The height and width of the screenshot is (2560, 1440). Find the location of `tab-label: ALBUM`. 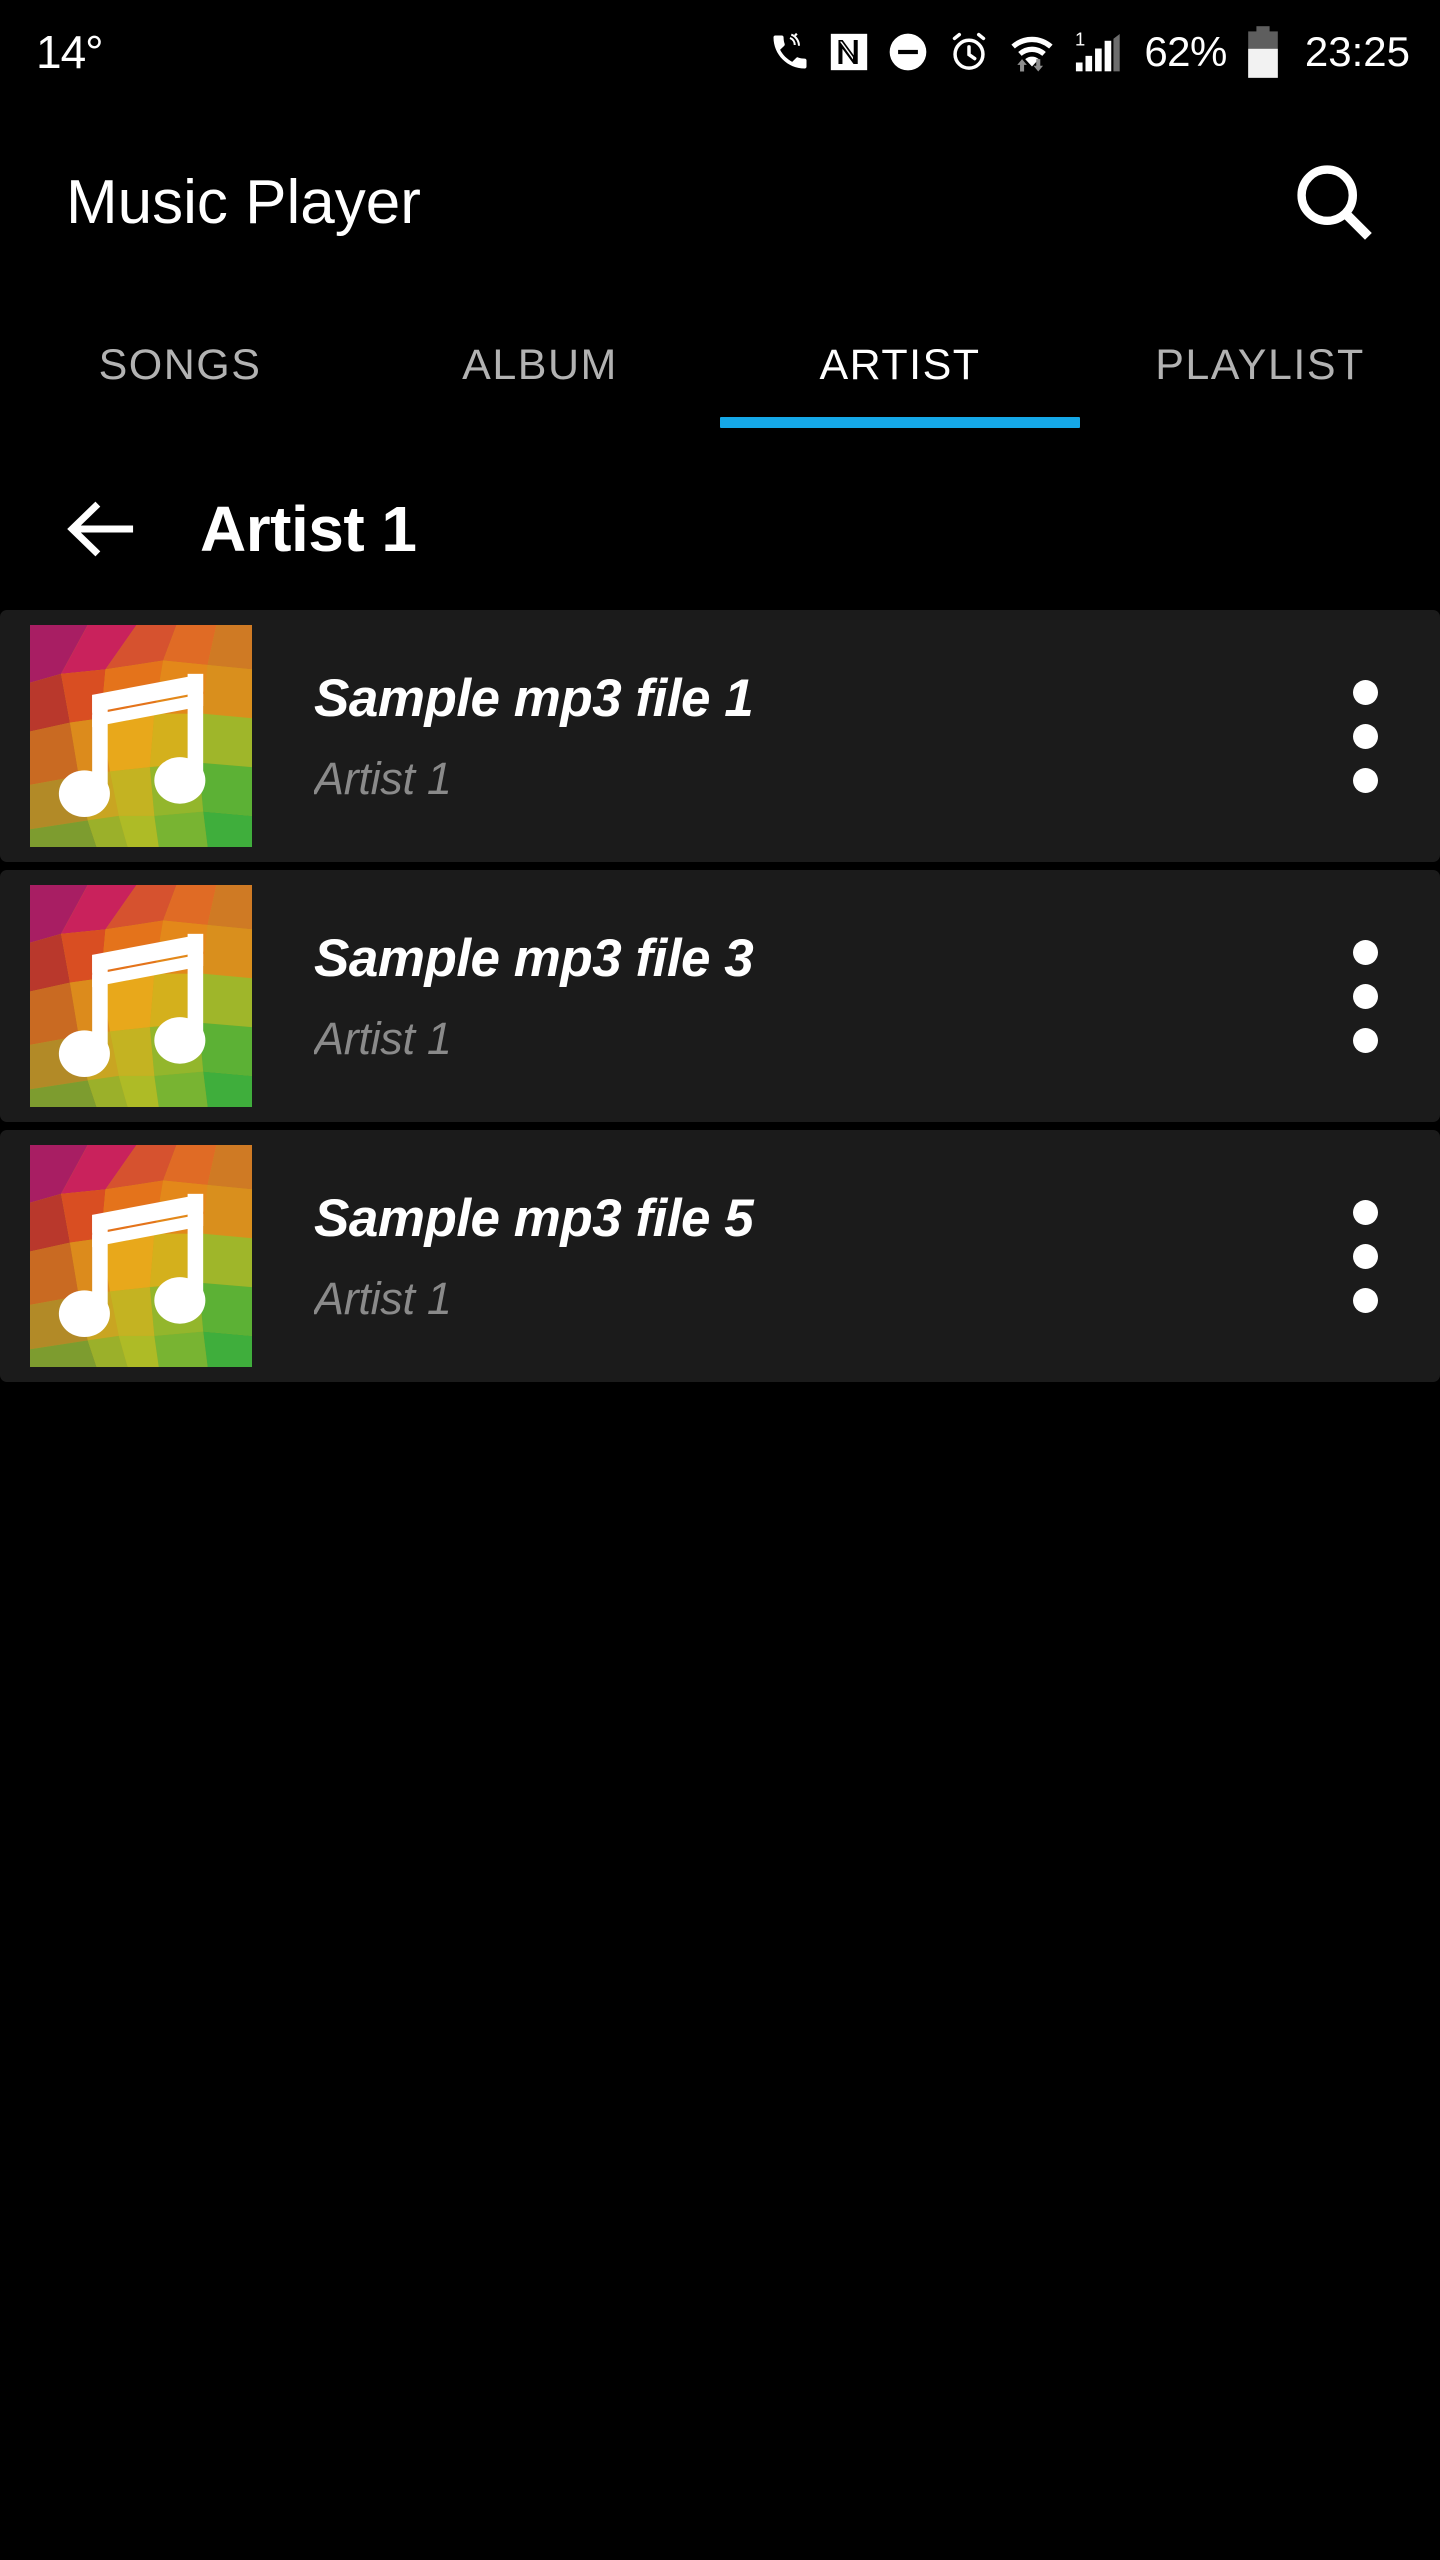

tab-label: ALBUM is located at coordinates (540, 364).